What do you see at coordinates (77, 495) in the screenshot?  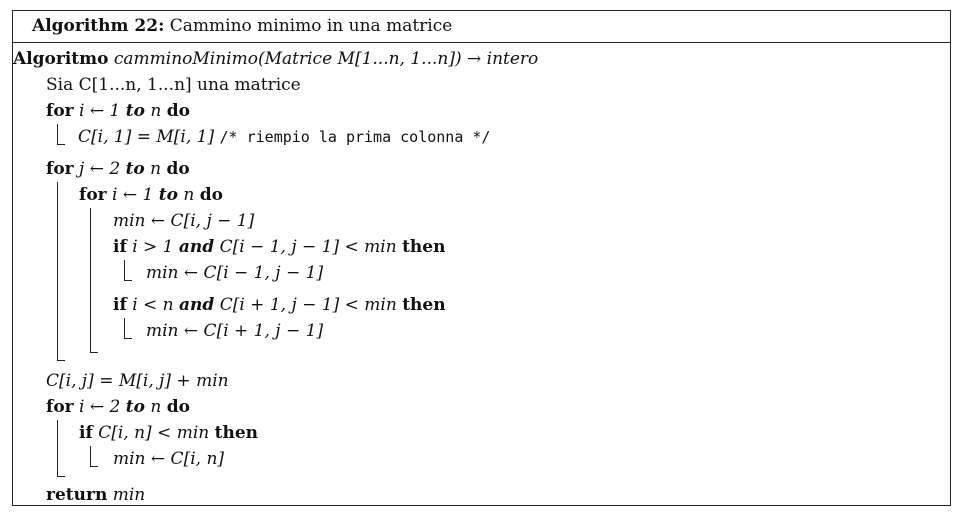 I see `keyword-return: return` at bounding box center [77, 495].